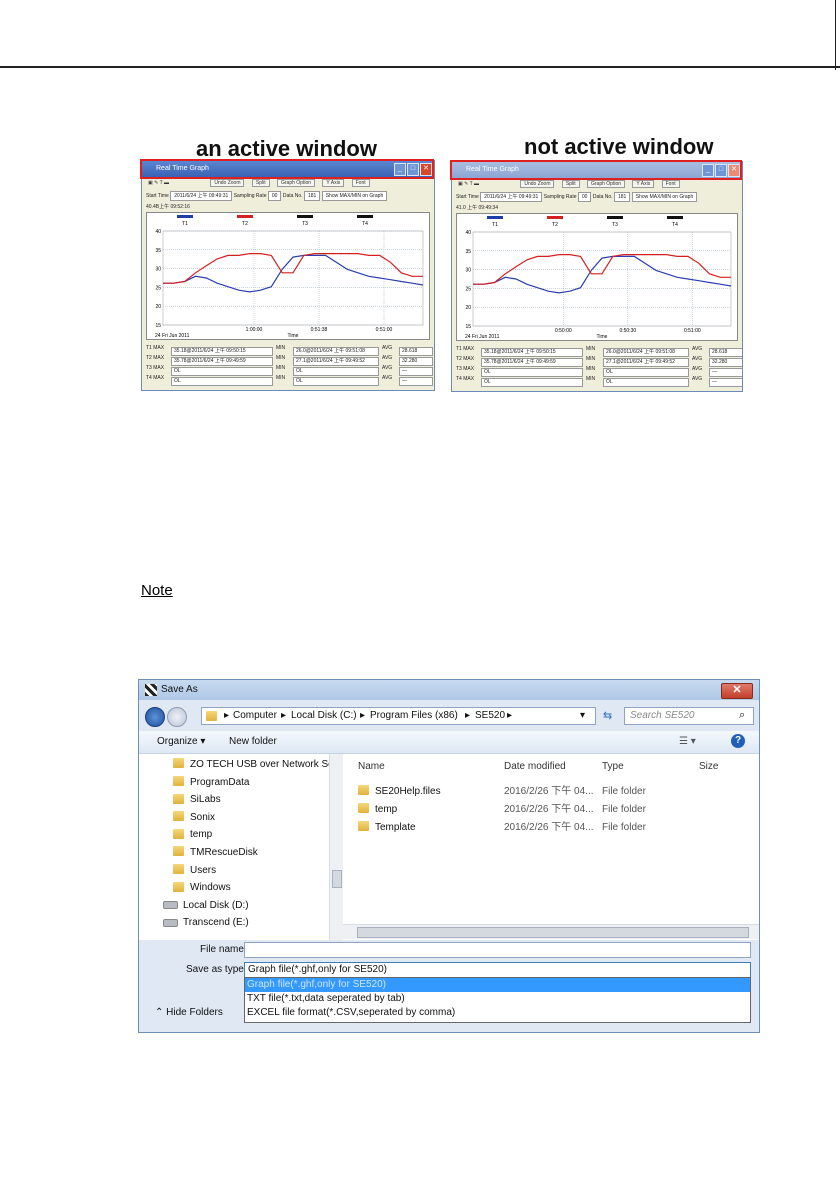 The image size is (840, 1190). I want to click on address-dropdown-icon: ▾, so click(582, 715).